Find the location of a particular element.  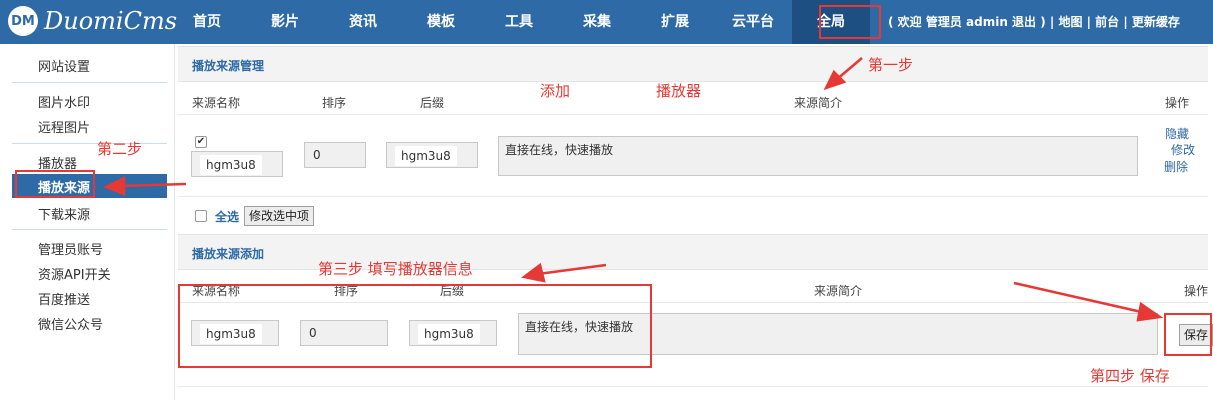

logo-badge-icon: DM is located at coordinates (23, 21).